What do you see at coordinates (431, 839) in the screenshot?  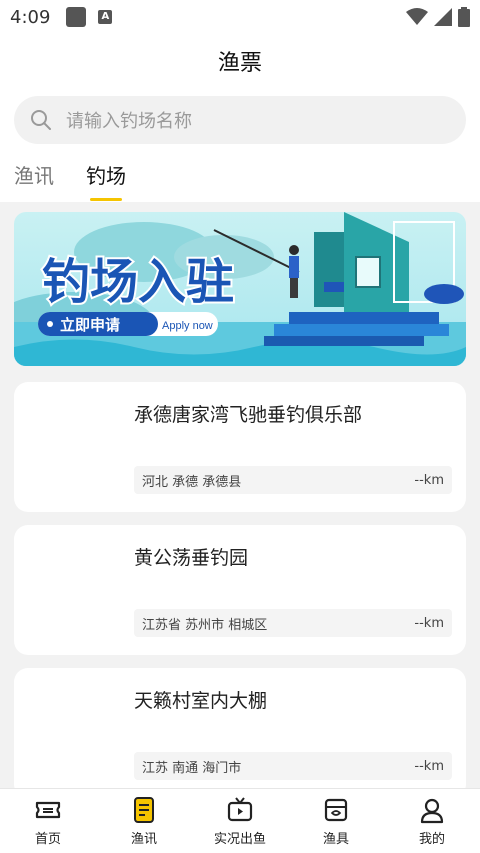 I see `nav-me-label: 我的` at bounding box center [431, 839].